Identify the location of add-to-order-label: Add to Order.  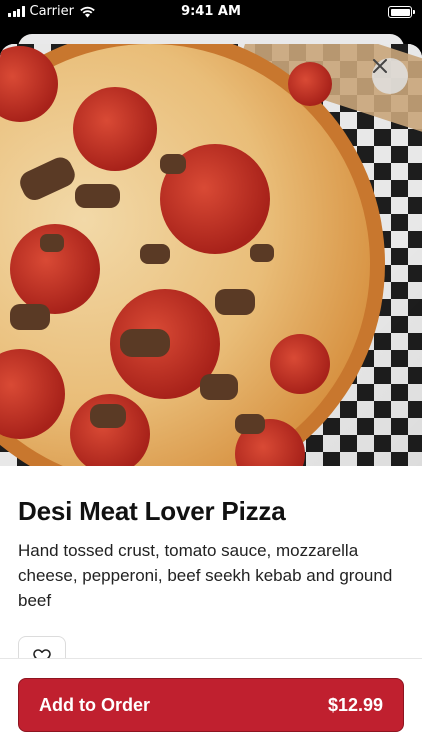
(94, 704).